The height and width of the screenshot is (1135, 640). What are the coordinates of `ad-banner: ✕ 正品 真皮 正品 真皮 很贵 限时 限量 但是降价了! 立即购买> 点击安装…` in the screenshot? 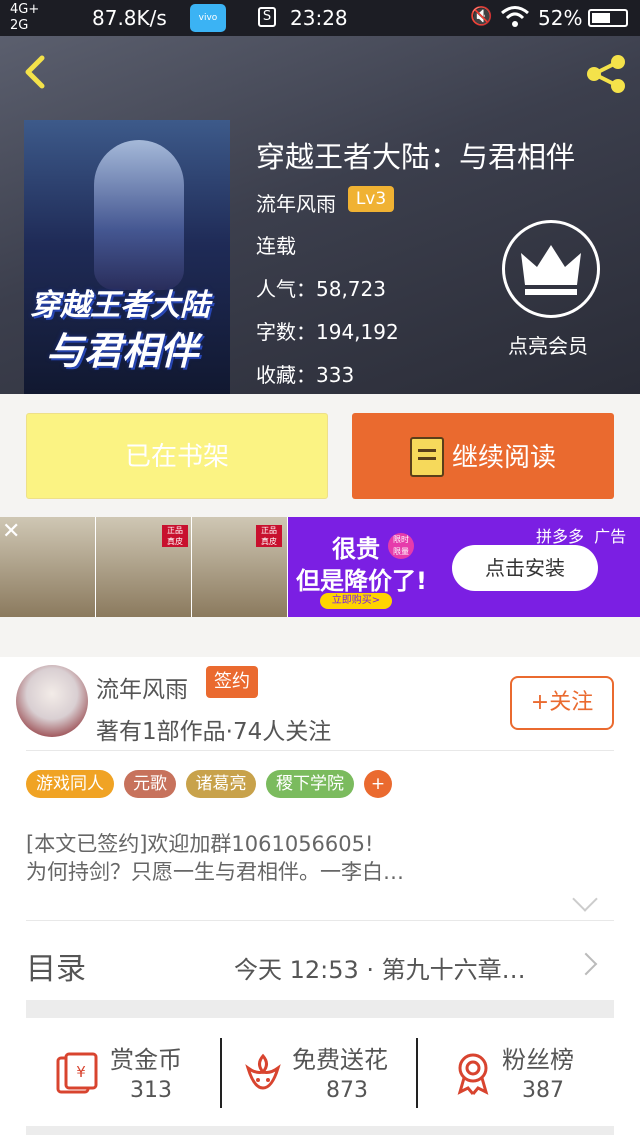 It's located at (320, 567).